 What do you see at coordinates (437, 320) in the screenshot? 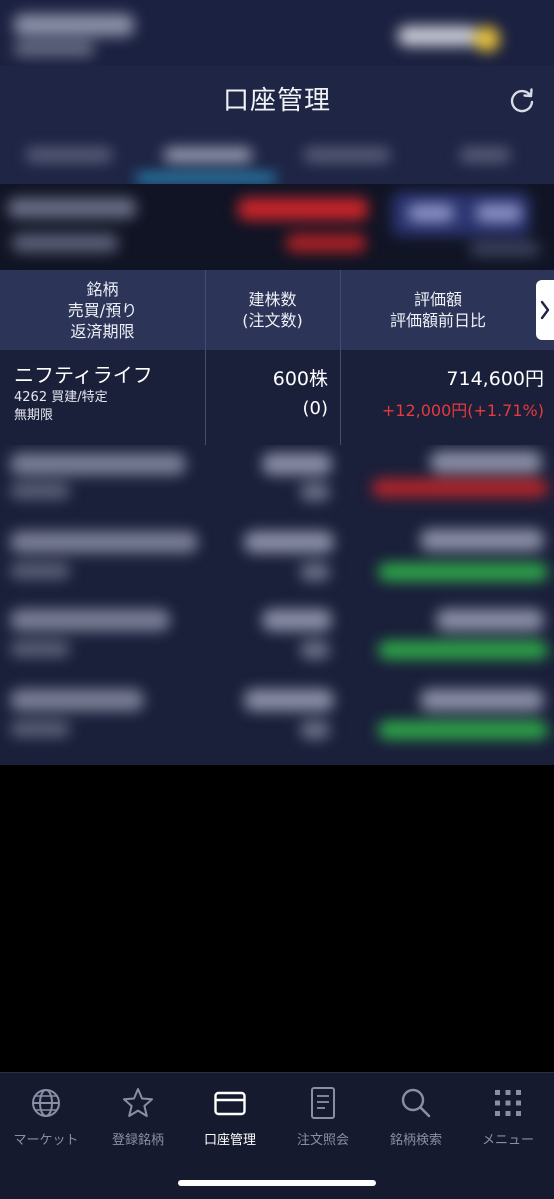
I see `column-header-line: 評価額前日比` at bounding box center [437, 320].